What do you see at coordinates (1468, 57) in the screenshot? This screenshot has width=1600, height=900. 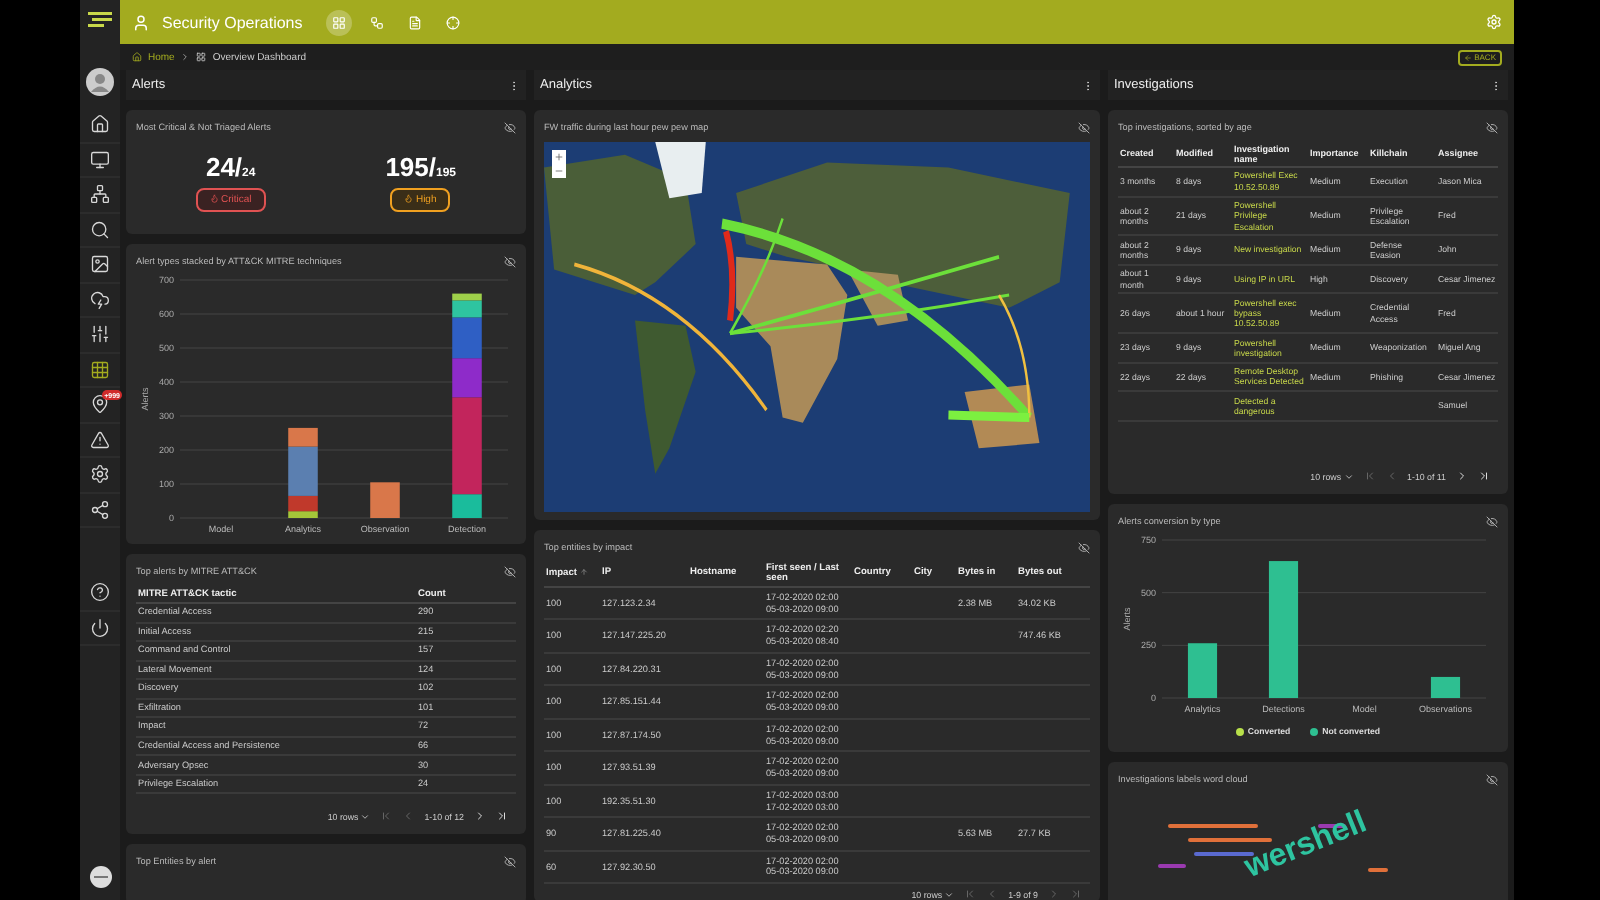 I see `arrow-left-icon` at bounding box center [1468, 57].